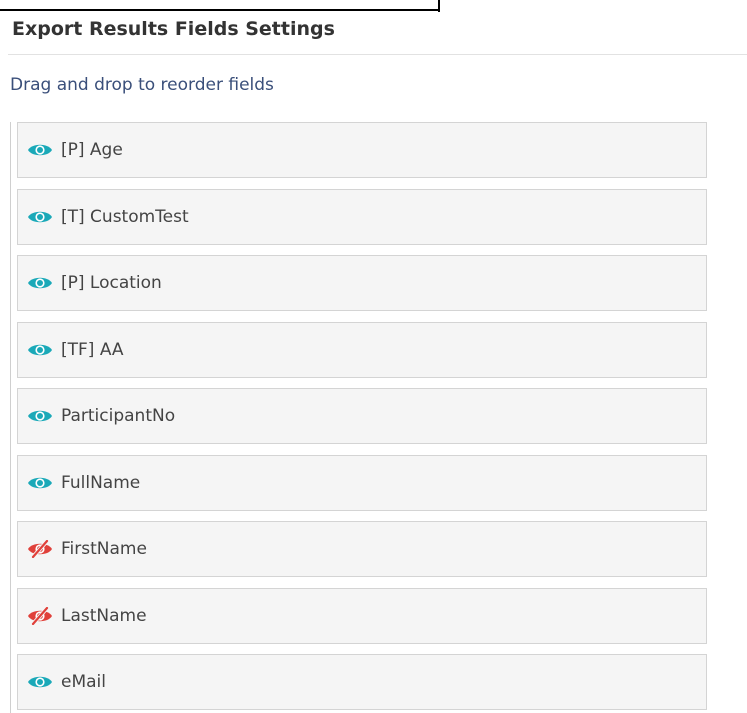  Describe the element at coordinates (362, 349) in the screenshot. I see `field-row: [TF] AA` at that location.